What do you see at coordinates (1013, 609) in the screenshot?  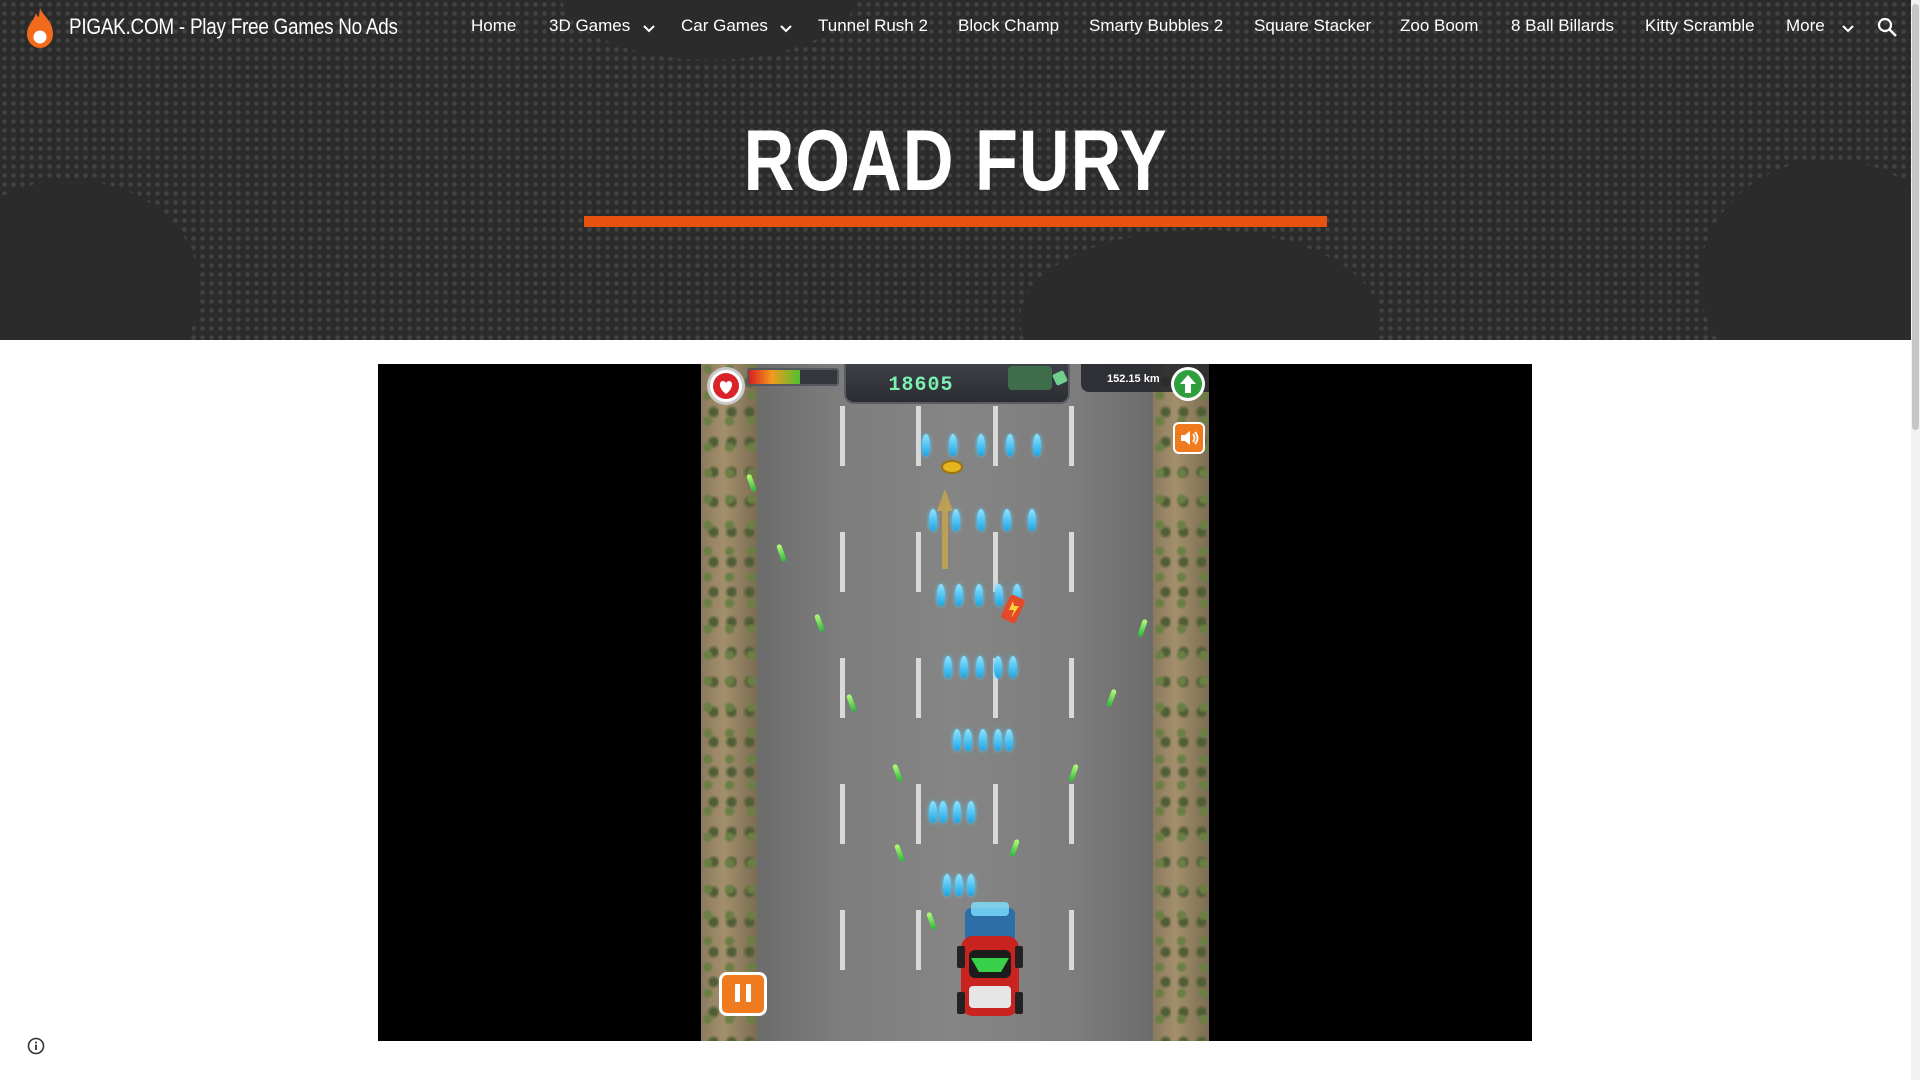 I see `powerup-item` at bounding box center [1013, 609].